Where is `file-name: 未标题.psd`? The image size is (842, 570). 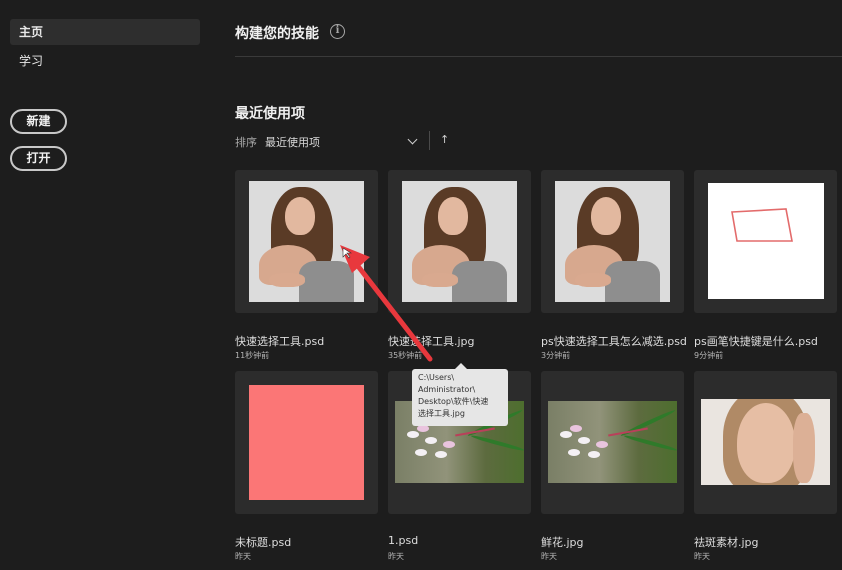
file-name: 未标题.psd is located at coordinates (263, 542).